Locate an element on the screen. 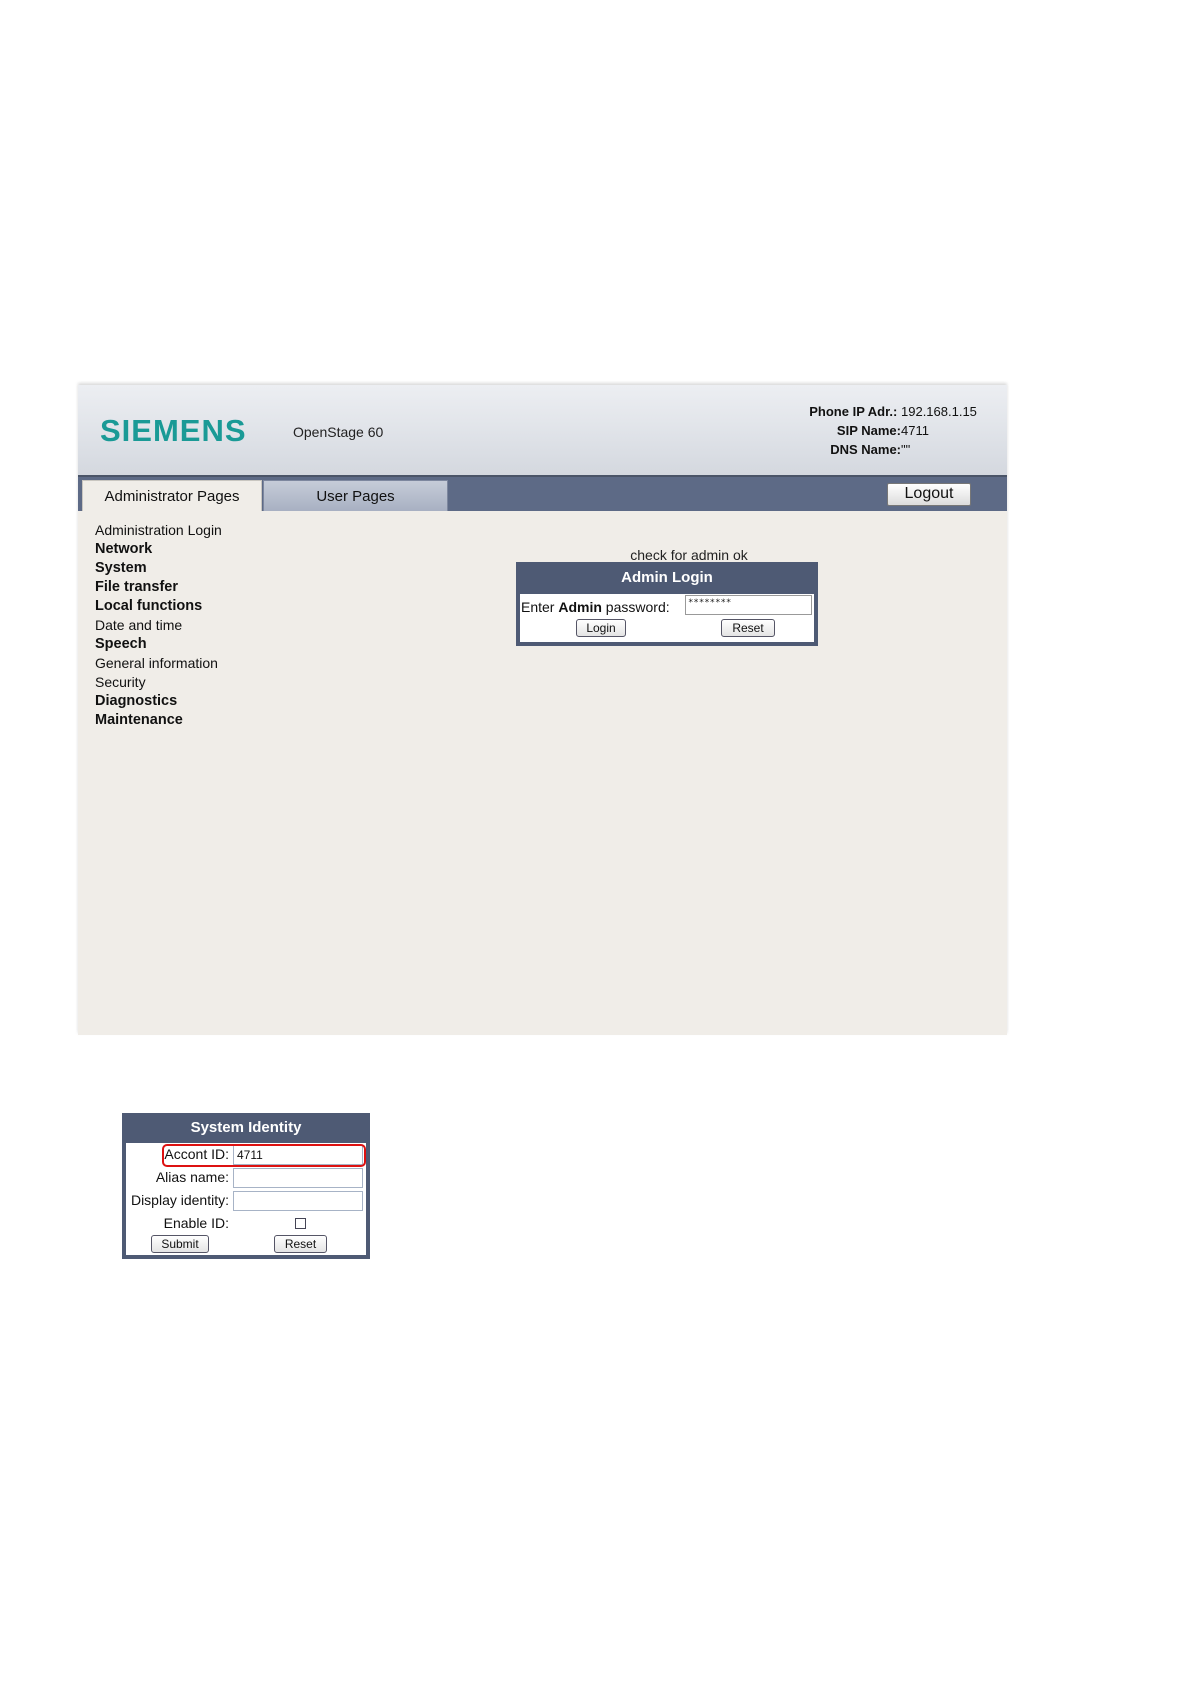  account-id-highlight is located at coordinates (264, 1155).